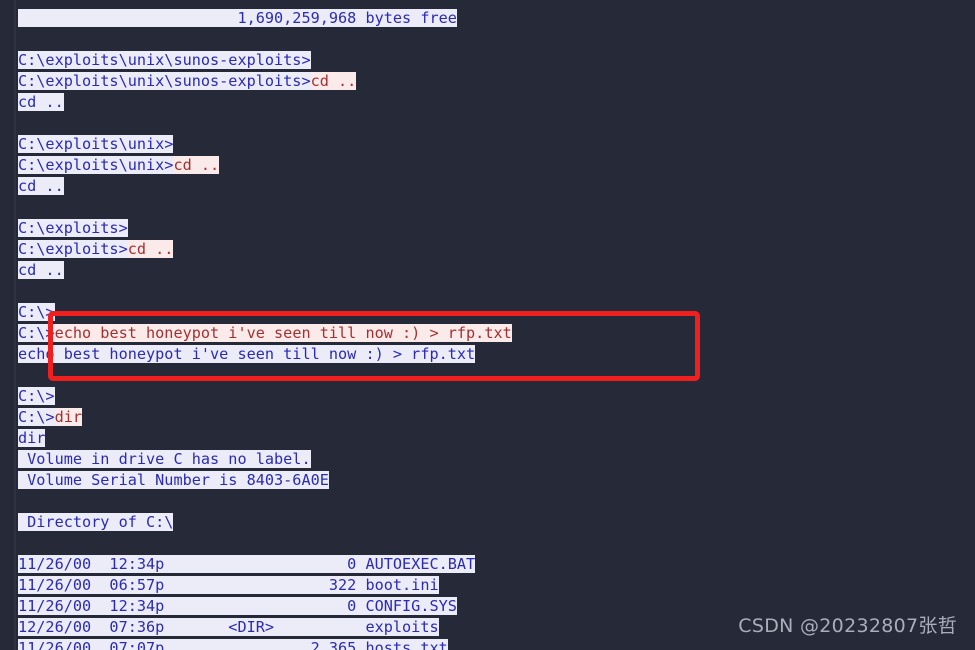 This screenshot has height=650, width=975. Describe the element at coordinates (233, 644) in the screenshot. I see `command-output: 11/26/00 07:07p 2,365 hosts.txt` at that location.